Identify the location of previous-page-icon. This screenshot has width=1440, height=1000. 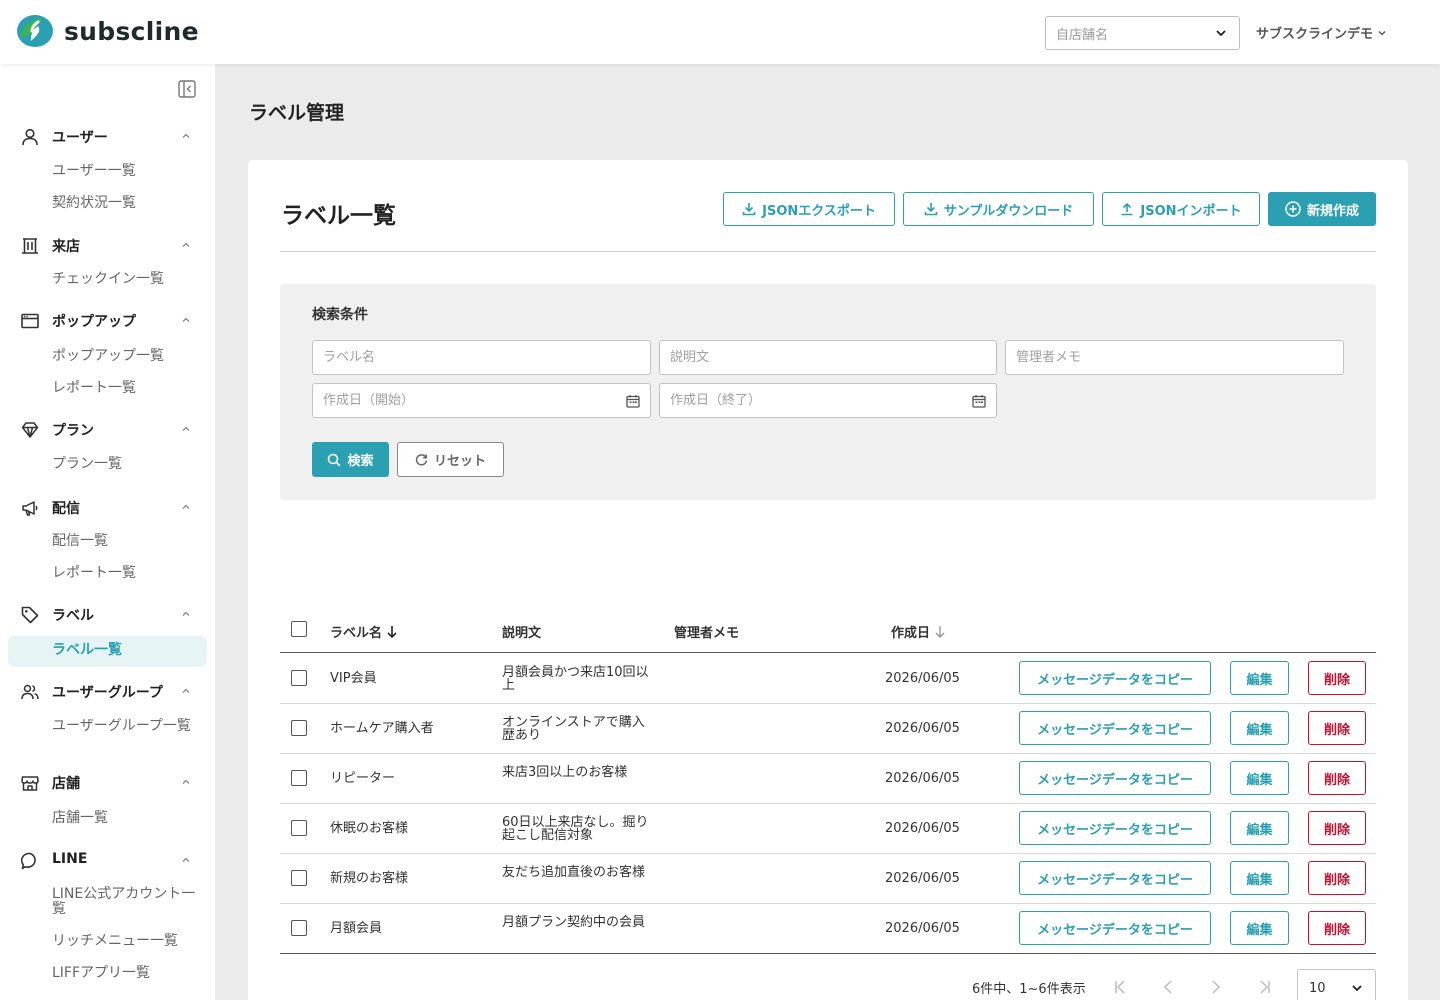
(1168, 987).